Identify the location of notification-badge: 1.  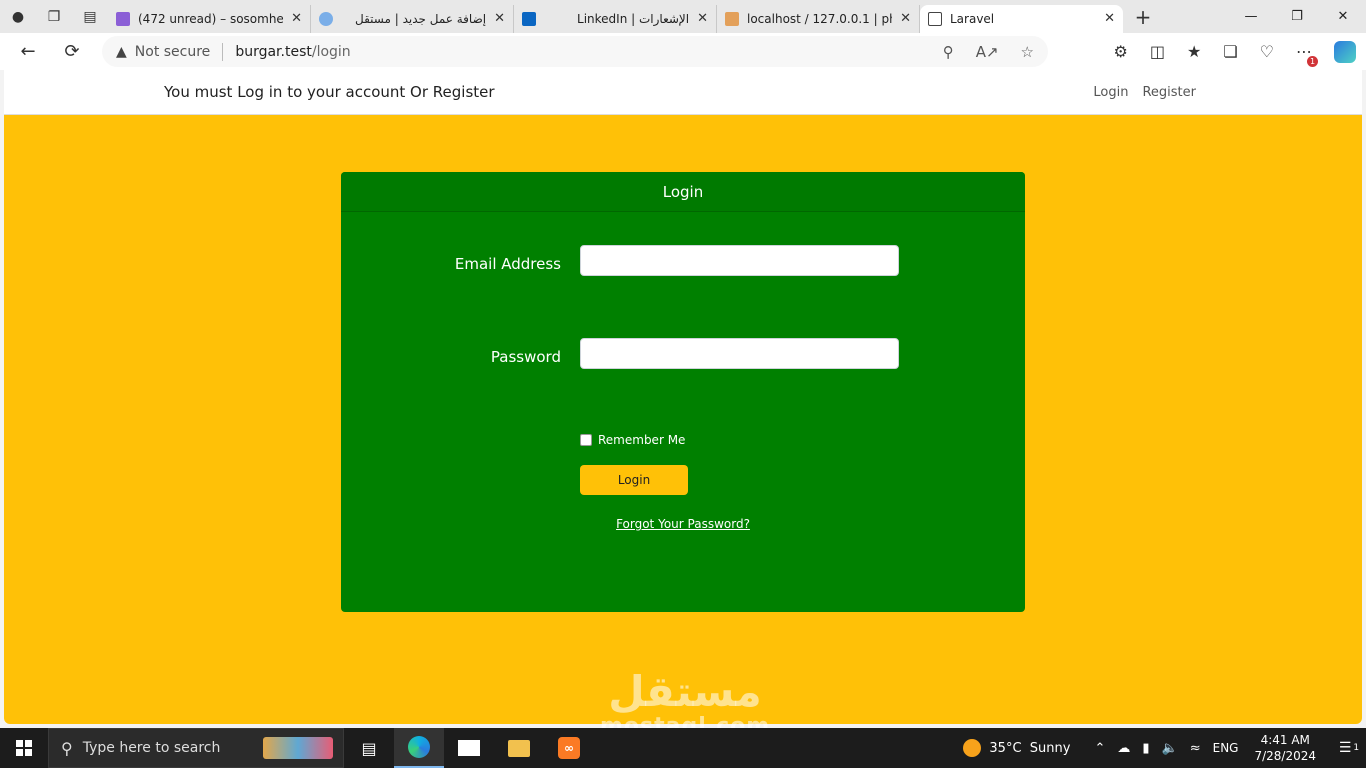
(1312, 61).